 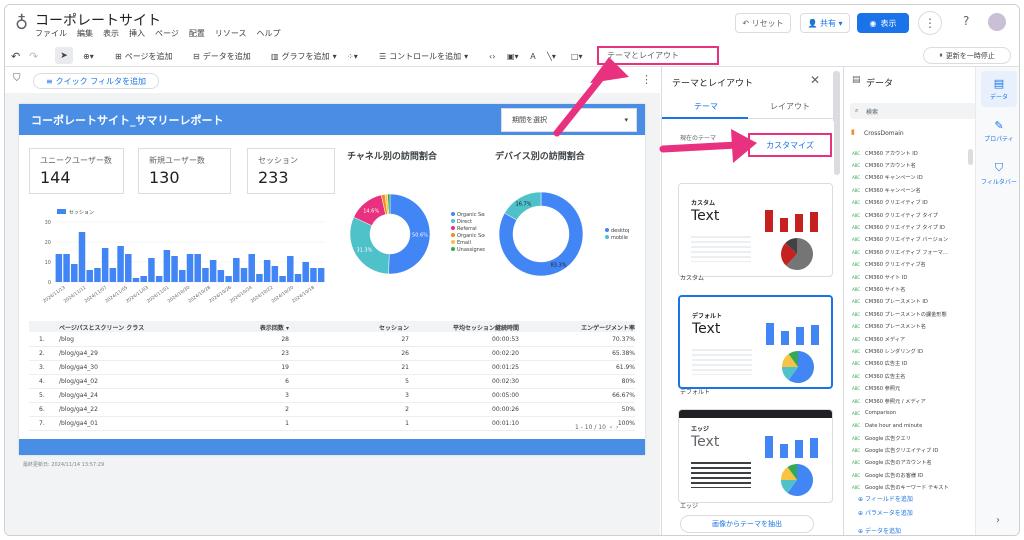 I want to click on menu-item: ヘルプ, so click(x=268, y=33).